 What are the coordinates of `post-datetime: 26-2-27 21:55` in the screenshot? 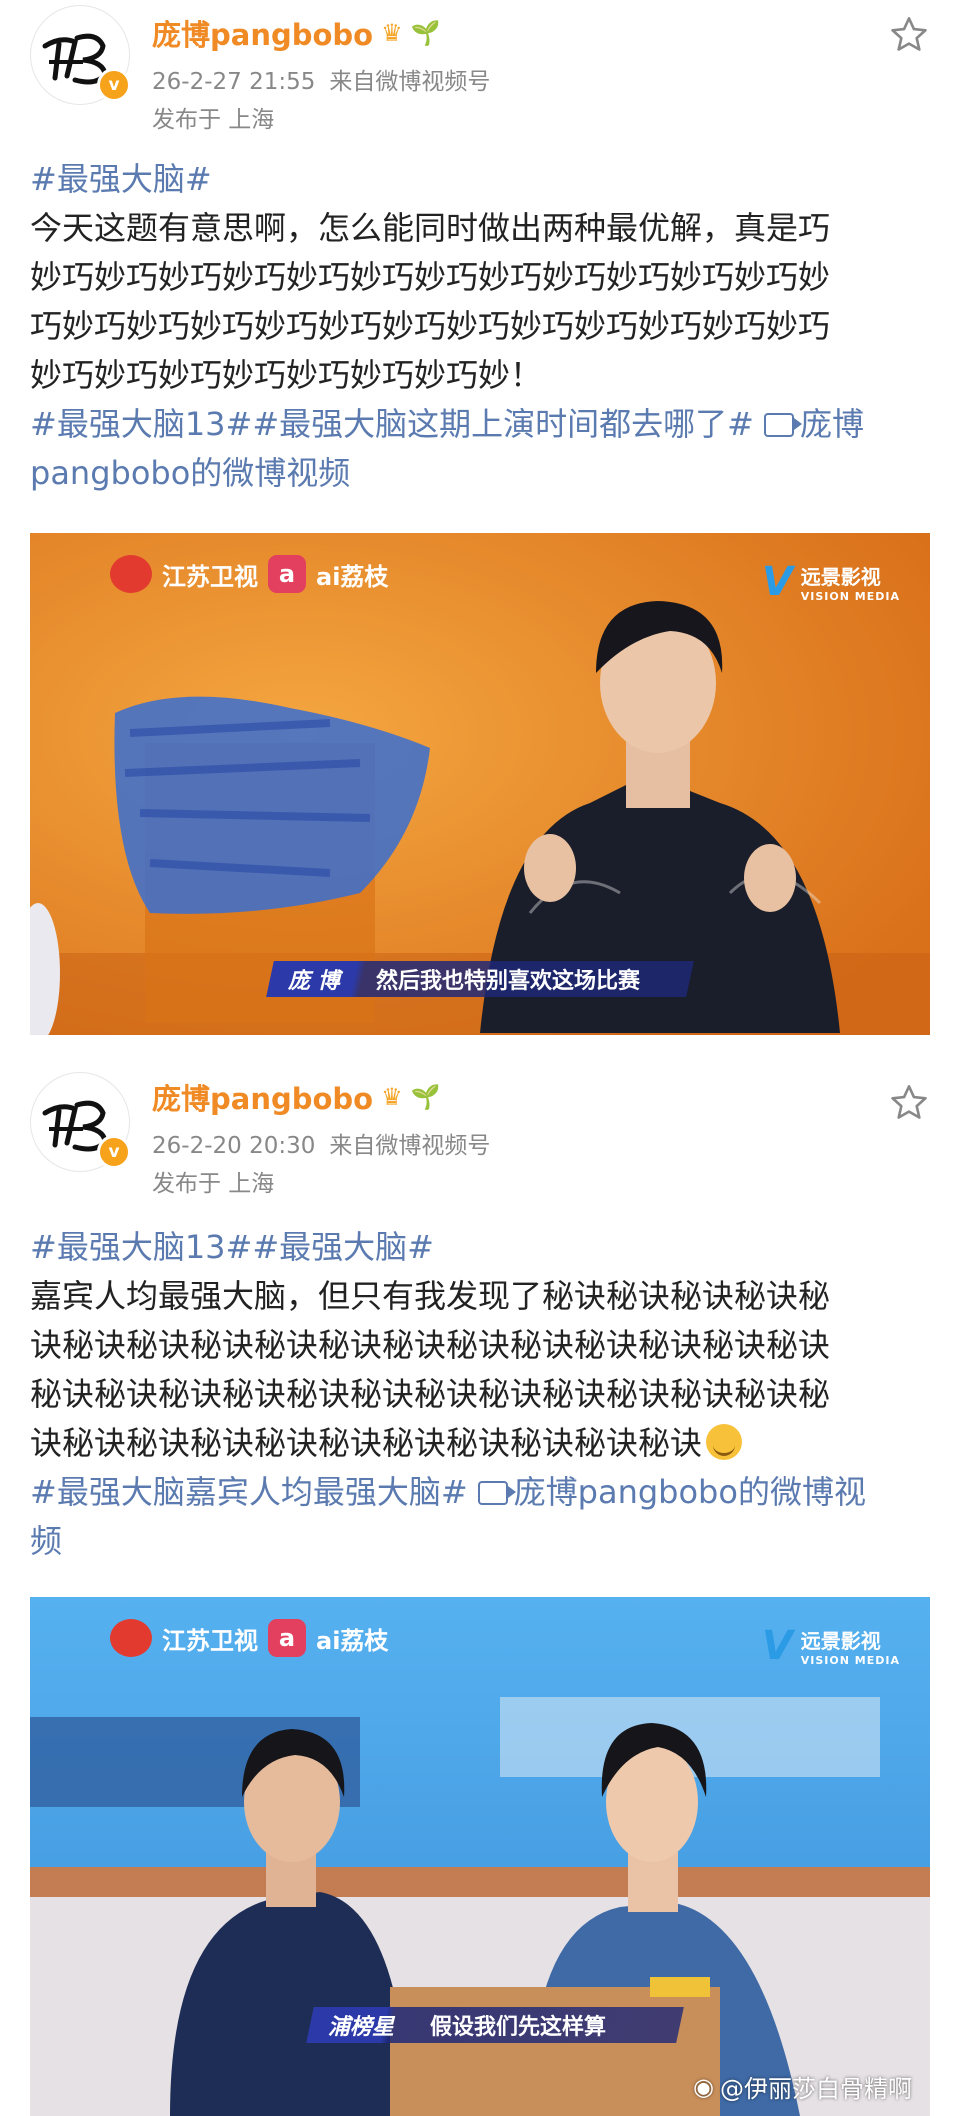 It's located at (234, 82).